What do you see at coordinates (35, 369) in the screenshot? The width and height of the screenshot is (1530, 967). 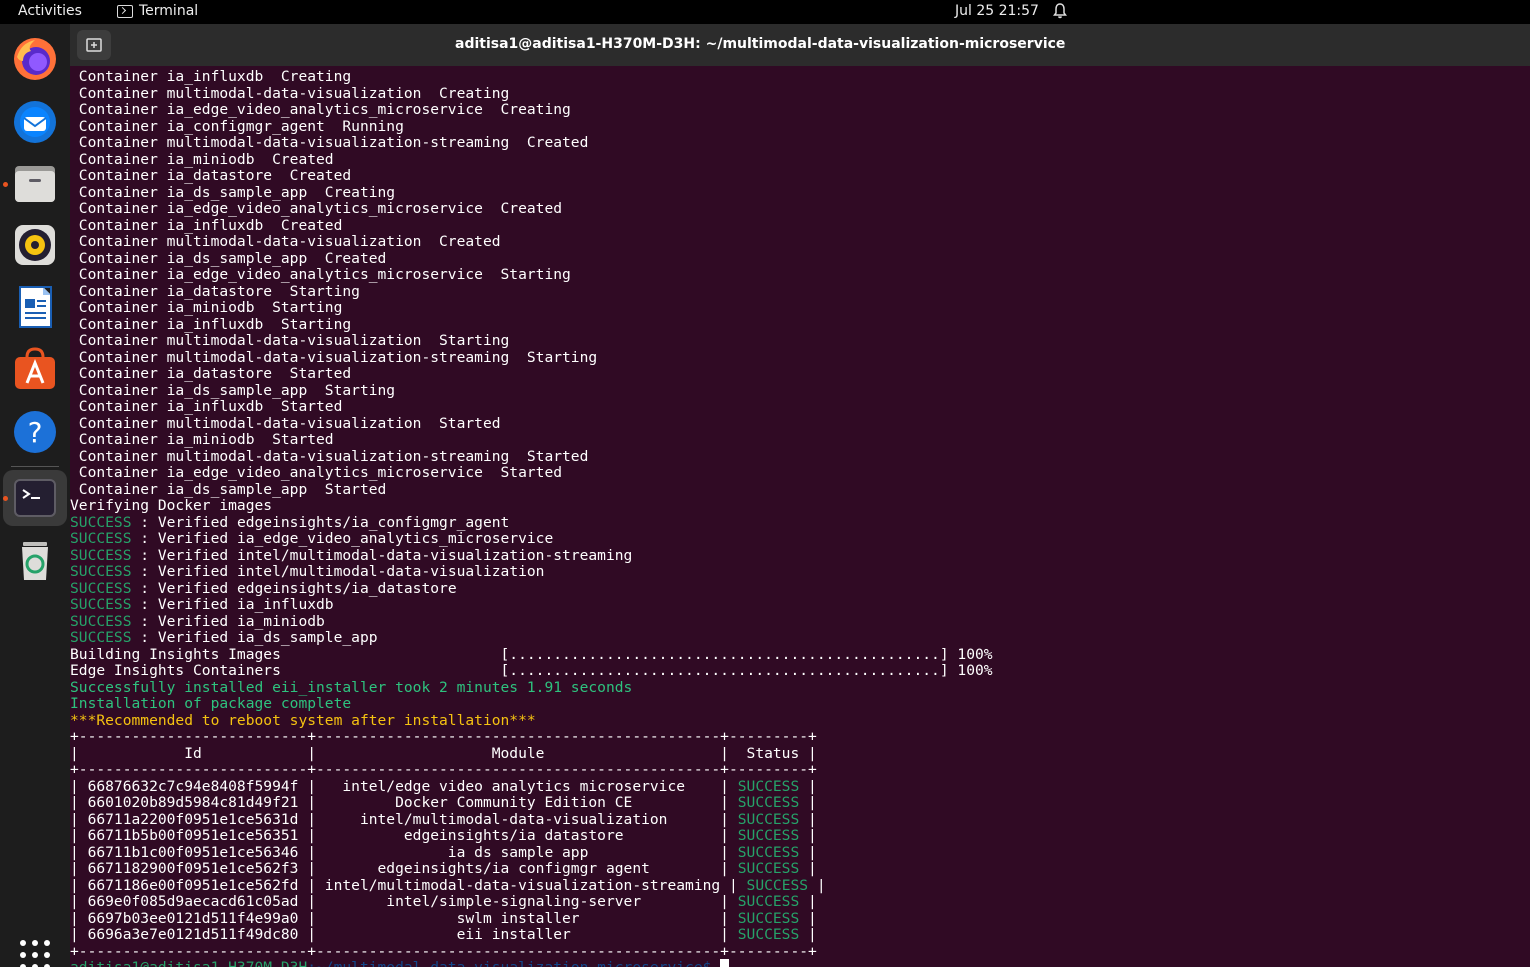 I see `app-center-icon` at bounding box center [35, 369].